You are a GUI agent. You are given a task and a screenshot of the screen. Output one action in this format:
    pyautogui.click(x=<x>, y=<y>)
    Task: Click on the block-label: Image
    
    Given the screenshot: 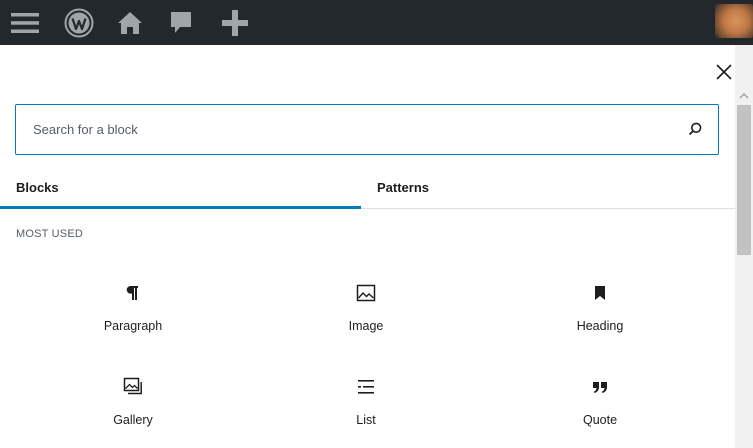 What is the action you would take?
    pyautogui.click(x=366, y=326)
    